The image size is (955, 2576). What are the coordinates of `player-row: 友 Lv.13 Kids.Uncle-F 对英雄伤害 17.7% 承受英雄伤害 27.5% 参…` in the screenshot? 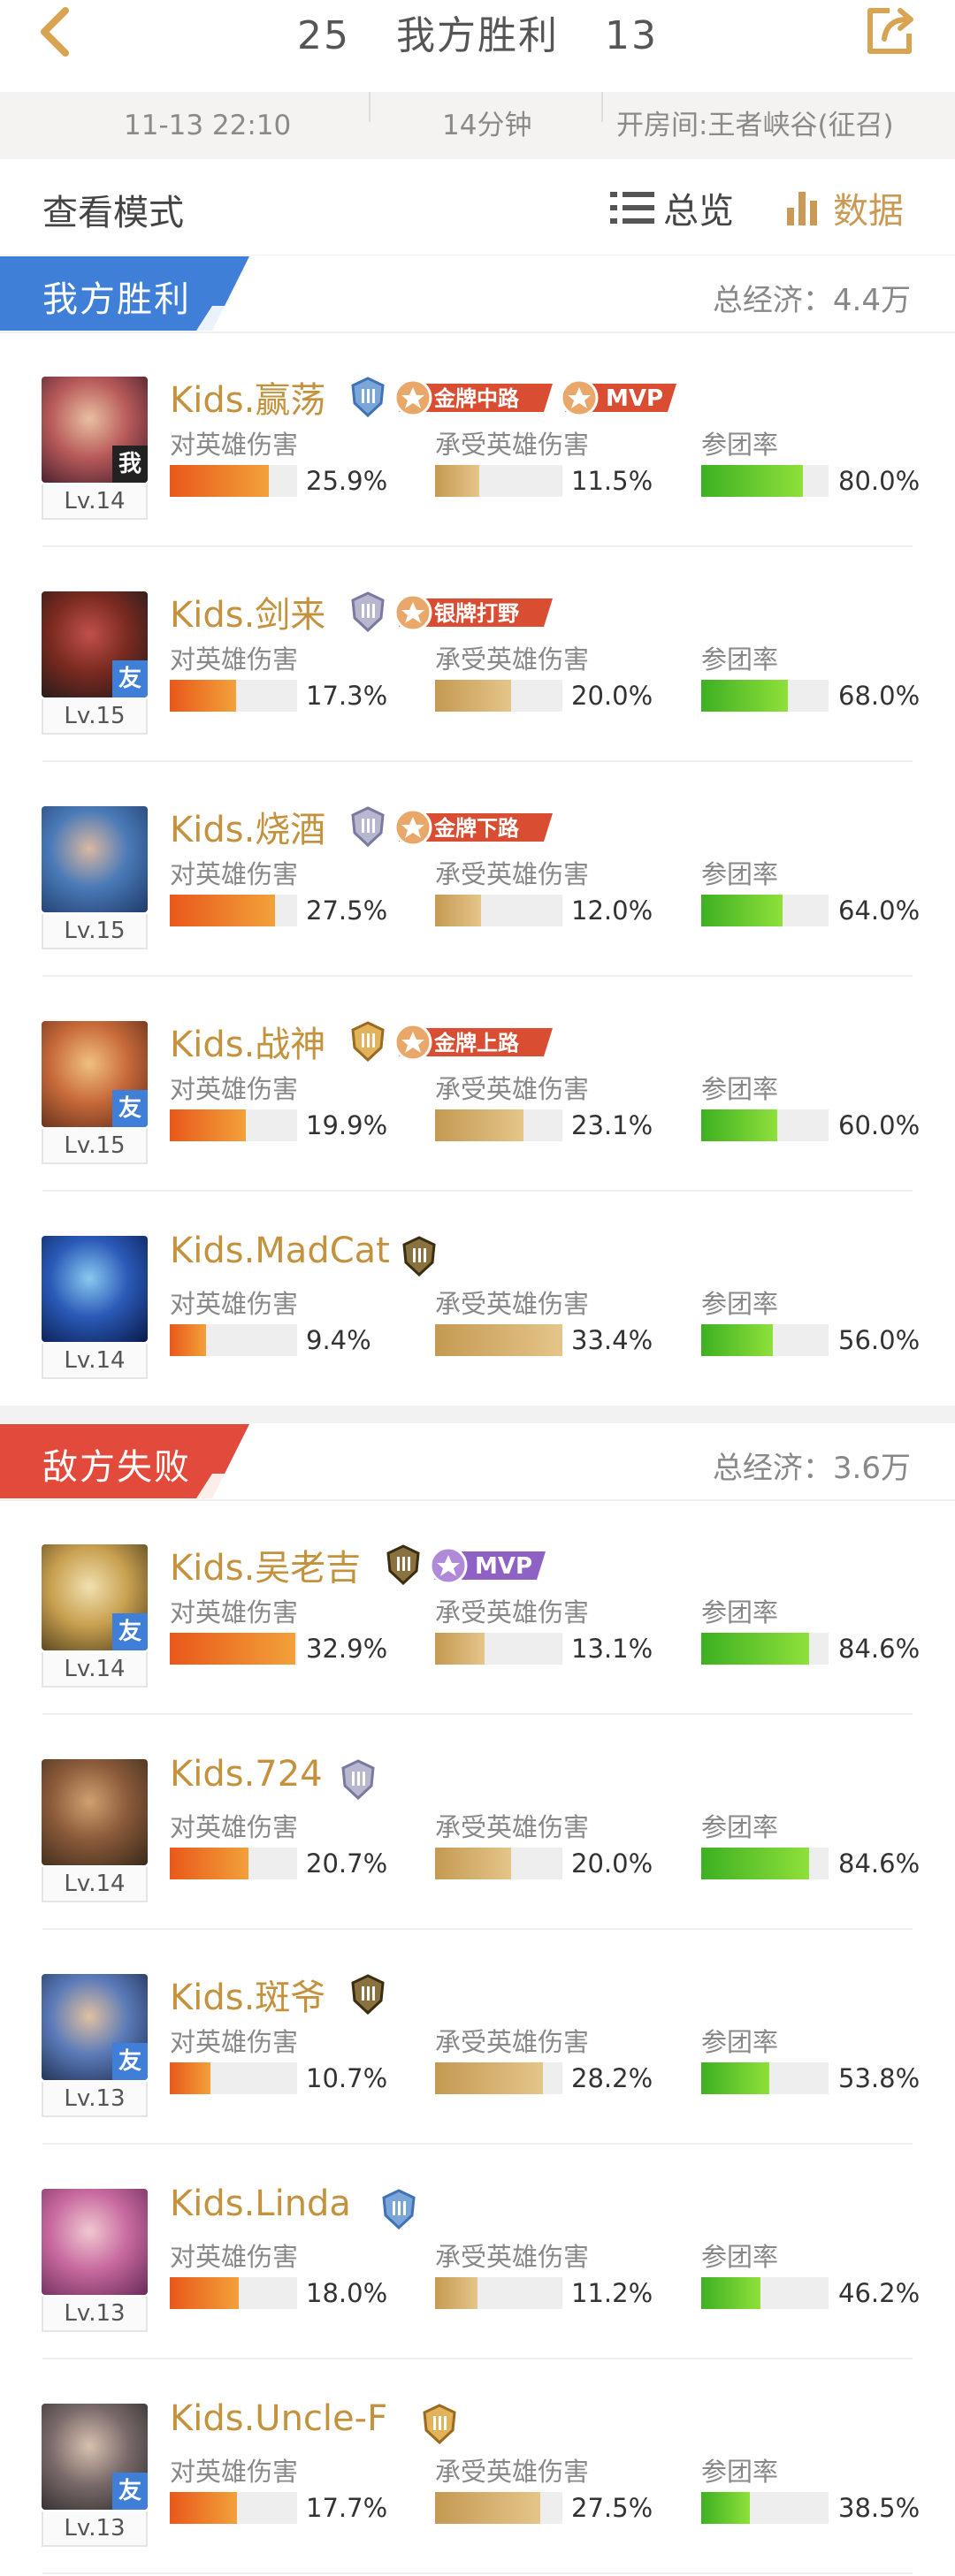 It's located at (477, 2466).